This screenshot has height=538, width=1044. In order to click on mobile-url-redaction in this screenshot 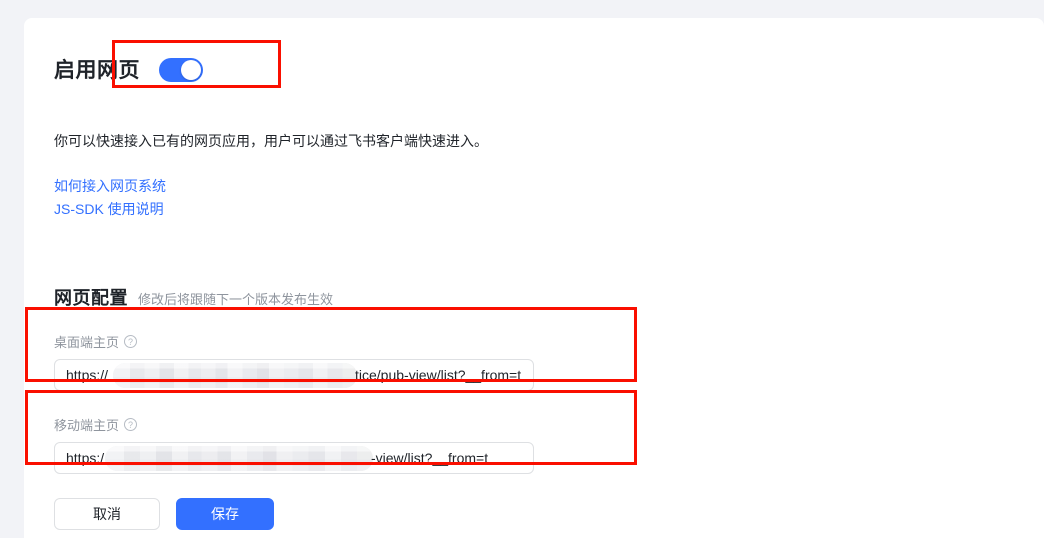, I will do `click(239, 458)`.